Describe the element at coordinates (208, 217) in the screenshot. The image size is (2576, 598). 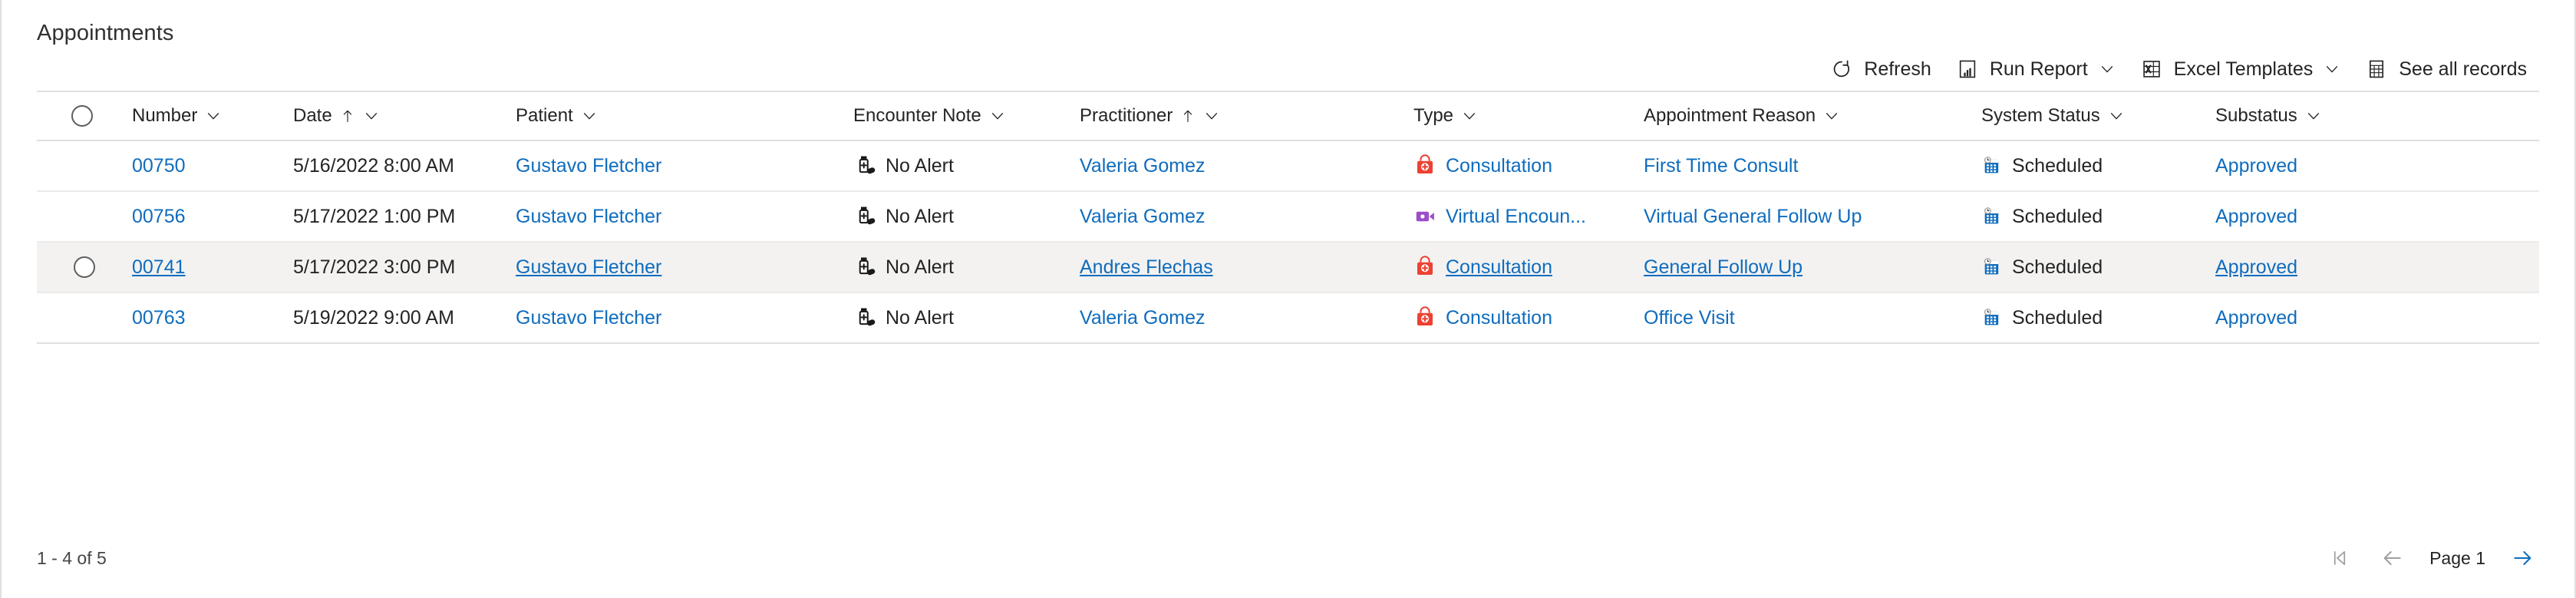
I see `cell-number: 00756` at that location.